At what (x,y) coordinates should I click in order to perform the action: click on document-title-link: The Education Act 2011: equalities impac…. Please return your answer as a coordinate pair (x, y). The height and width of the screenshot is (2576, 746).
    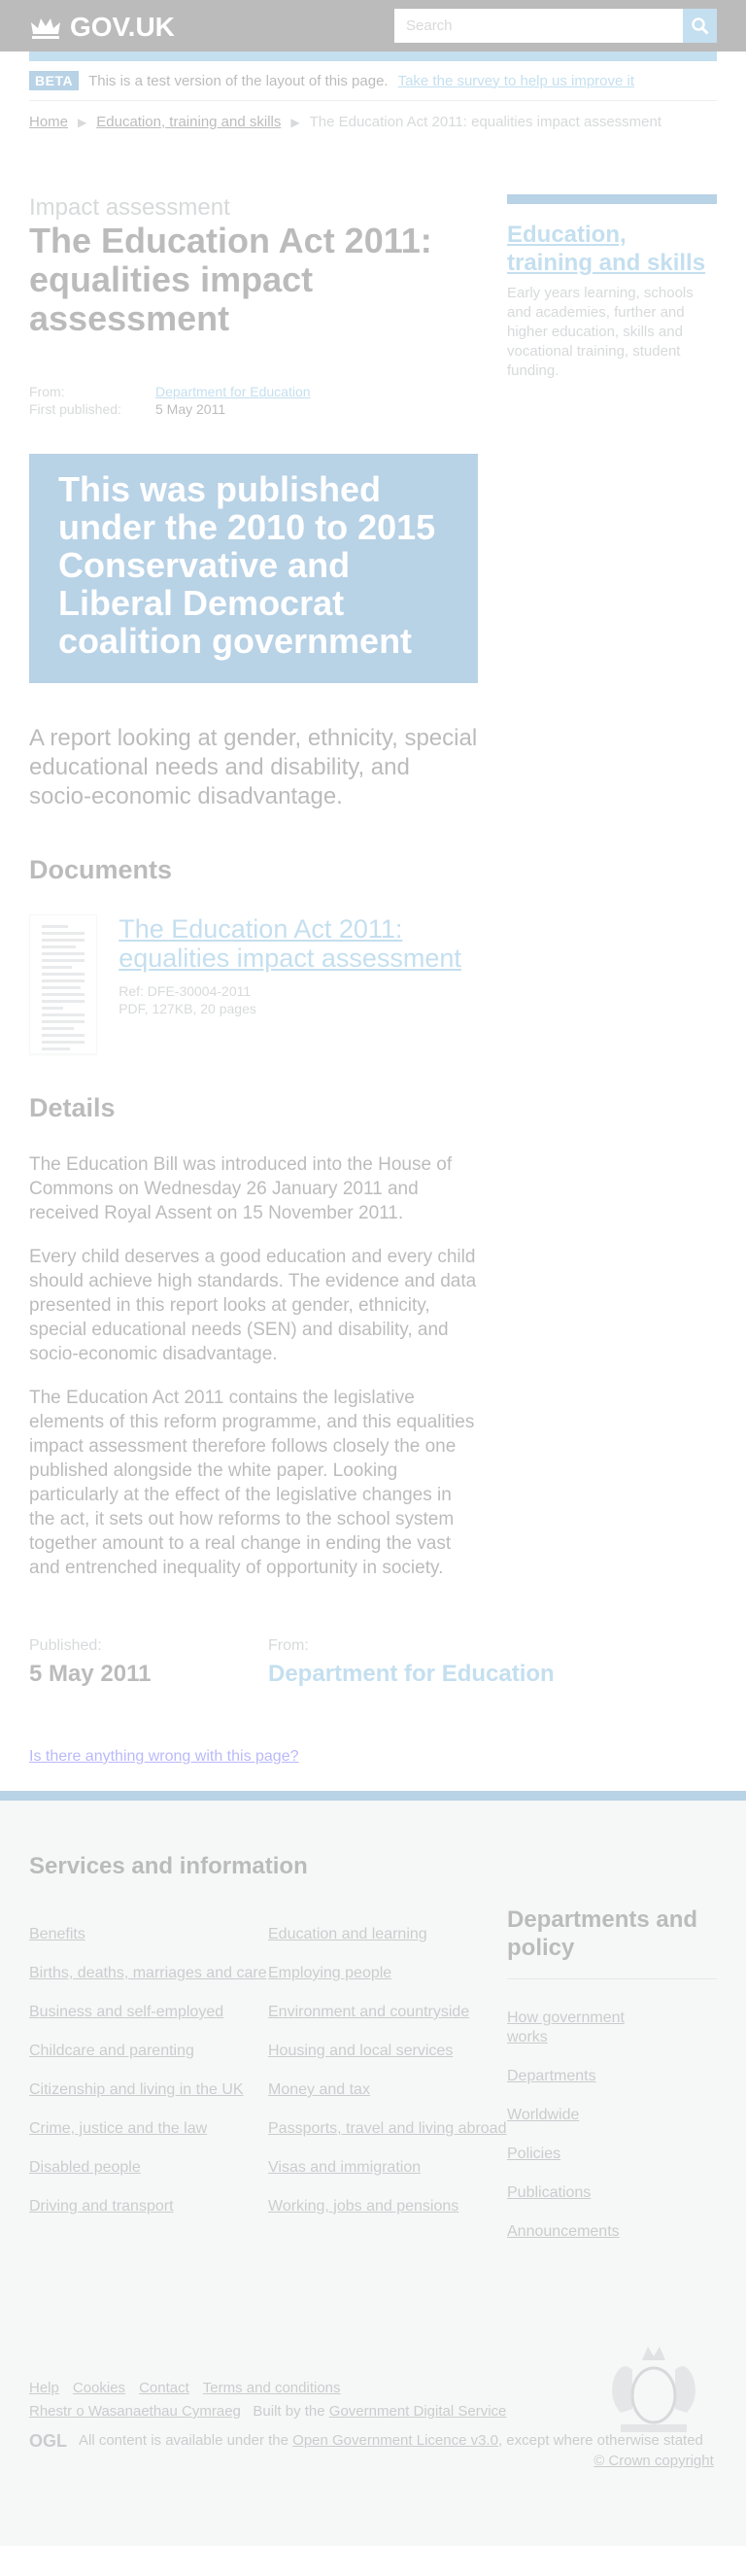
    Looking at the image, I should click on (290, 943).